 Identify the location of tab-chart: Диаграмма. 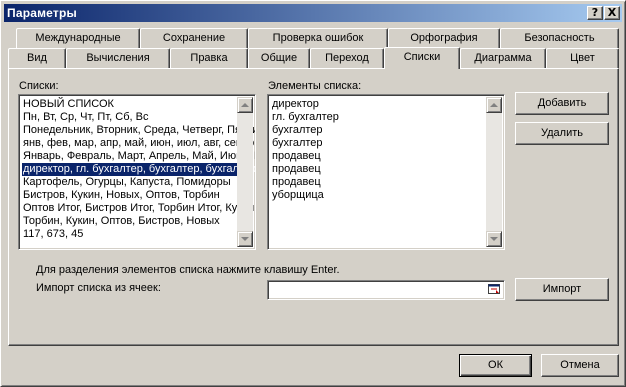
(503, 58).